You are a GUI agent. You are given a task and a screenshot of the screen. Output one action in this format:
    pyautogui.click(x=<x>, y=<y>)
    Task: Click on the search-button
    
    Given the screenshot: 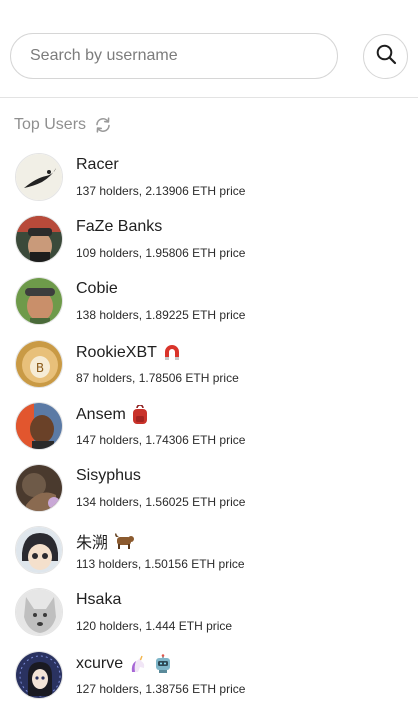 What is the action you would take?
    pyautogui.click(x=385, y=56)
    